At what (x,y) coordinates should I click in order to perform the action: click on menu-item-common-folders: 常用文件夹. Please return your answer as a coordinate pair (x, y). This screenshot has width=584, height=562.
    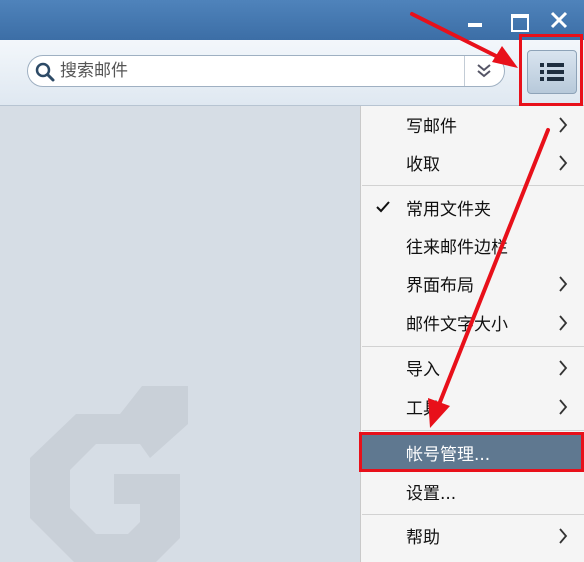
    Looking at the image, I should click on (473, 208).